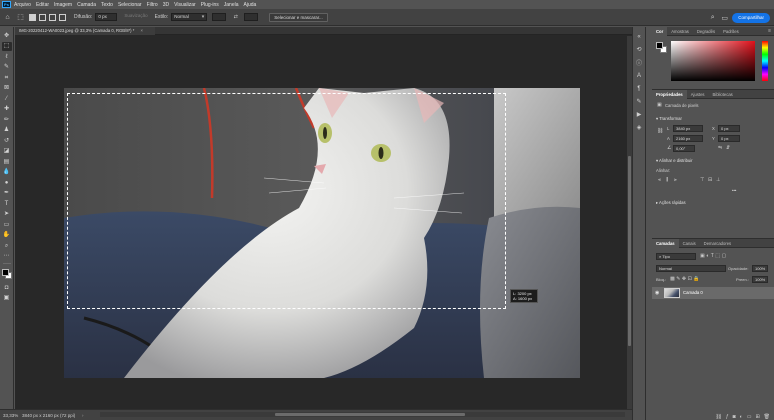  I want to click on hand-tool-icon: ✋, so click(7, 235).